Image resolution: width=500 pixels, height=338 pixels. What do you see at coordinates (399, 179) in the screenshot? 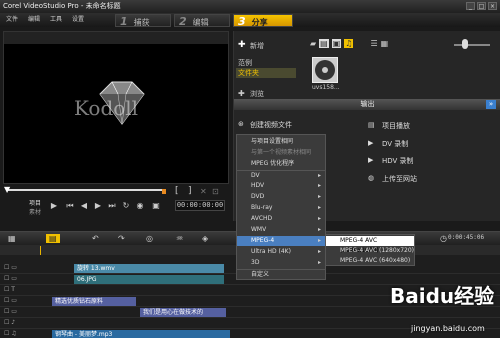
I see `upload-option: 上传至网站` at bounding box center [399, 179].